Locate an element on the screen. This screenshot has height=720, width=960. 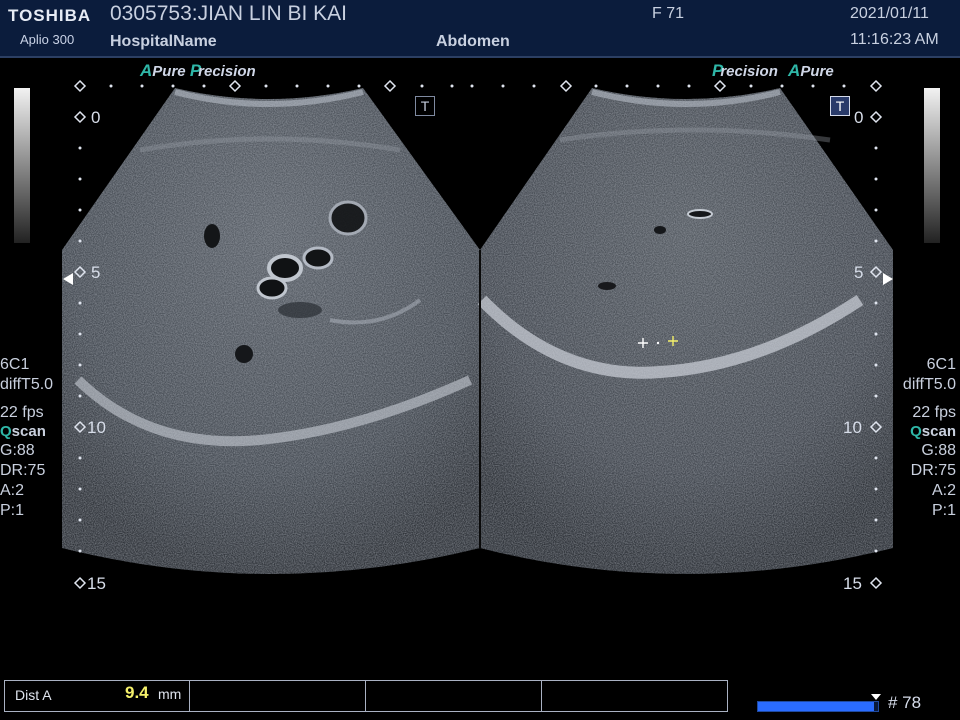
depth-label-0-left: 0 is located at coordinates (96, 117).